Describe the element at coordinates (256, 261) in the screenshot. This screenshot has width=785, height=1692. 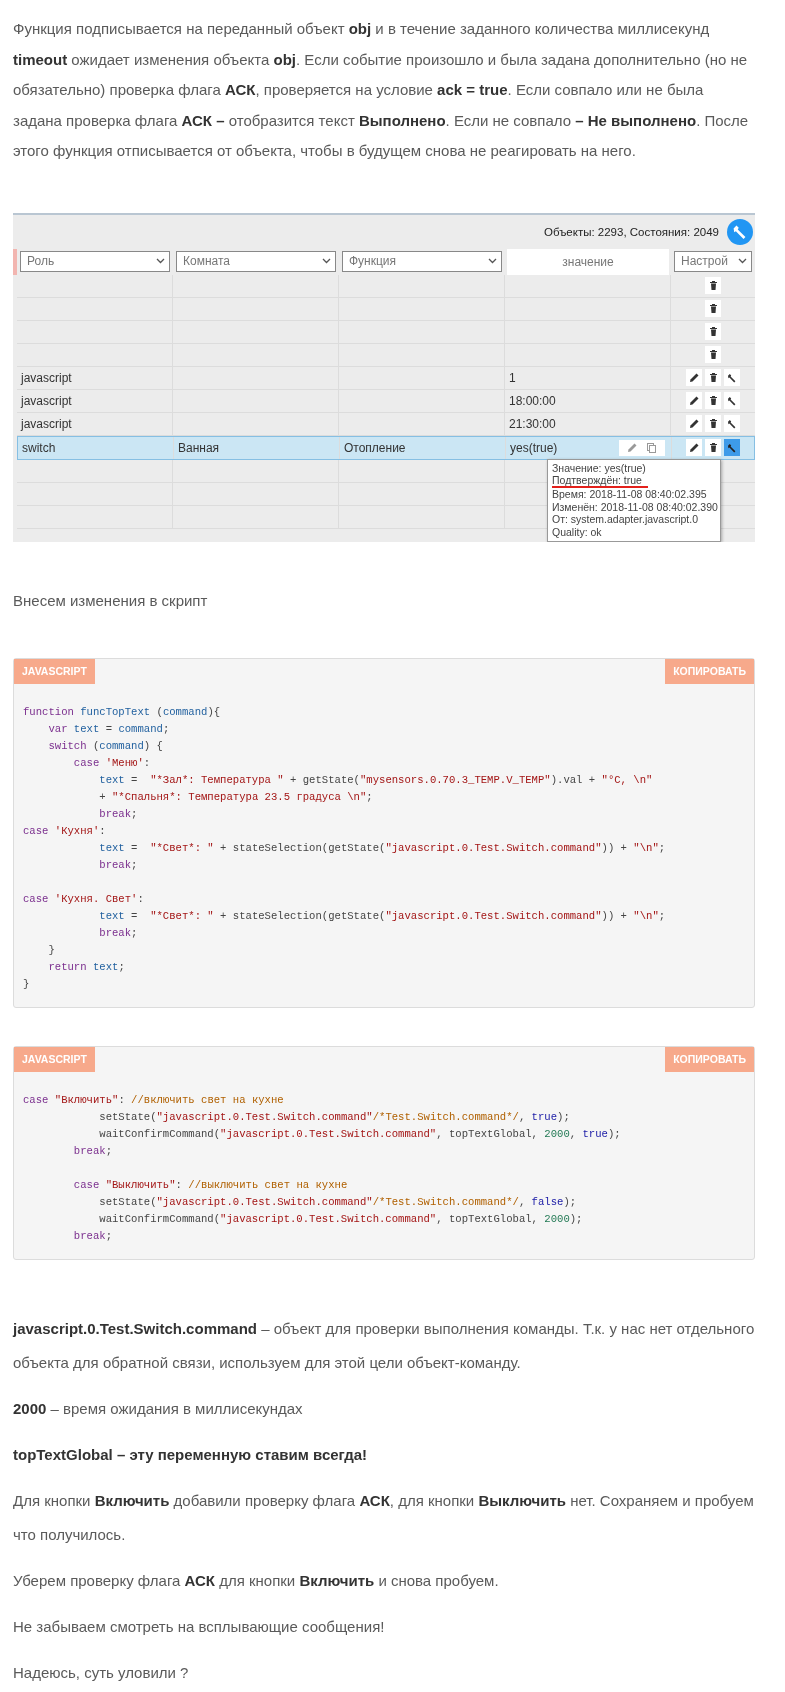
I see `filter-dropdown: Комната` at that location.